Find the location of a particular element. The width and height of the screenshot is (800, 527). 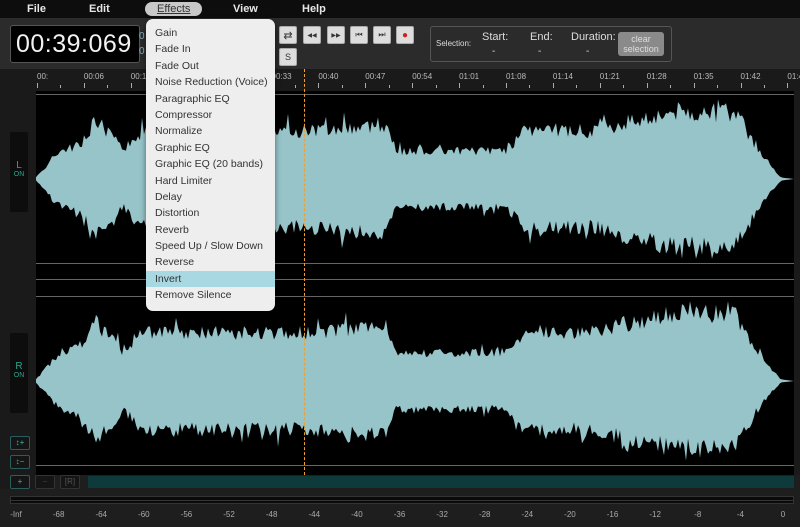

menu-edit: Edit is located at coordinates (99, 9).